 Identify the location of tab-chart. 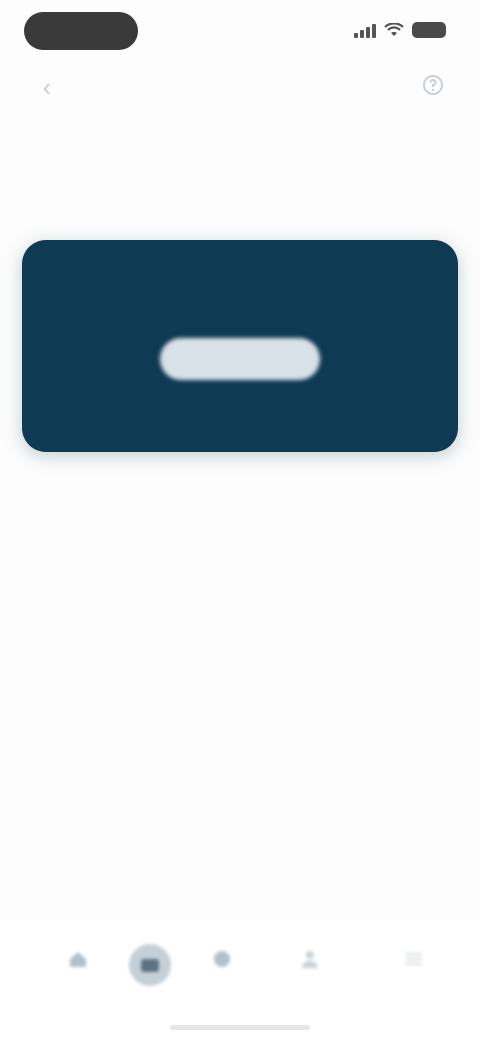
(222, 979).